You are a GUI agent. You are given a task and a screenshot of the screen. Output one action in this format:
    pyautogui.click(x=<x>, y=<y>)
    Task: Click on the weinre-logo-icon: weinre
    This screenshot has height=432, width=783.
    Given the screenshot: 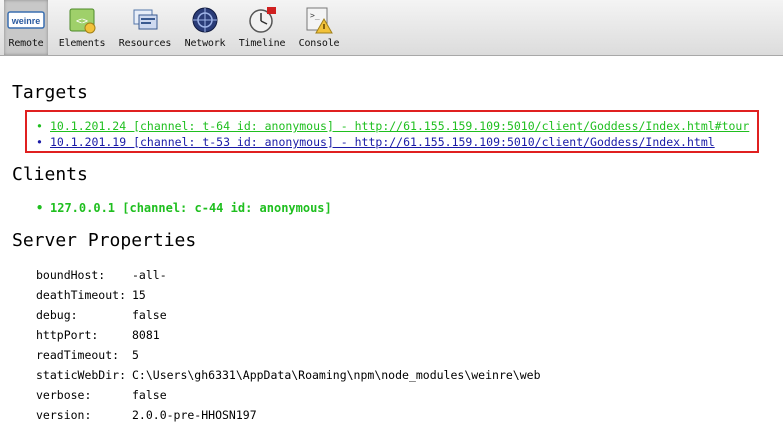 What is the action you would take?
    pyautogui.click(x=26, y=20)
    